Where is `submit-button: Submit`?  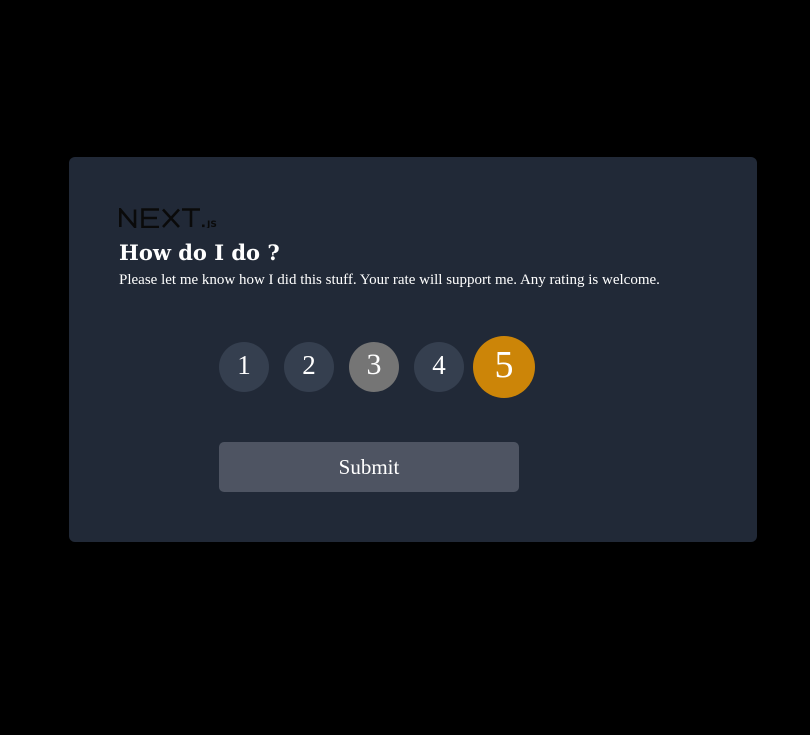
submit-button: Submit is located at coordinates (369, 467).